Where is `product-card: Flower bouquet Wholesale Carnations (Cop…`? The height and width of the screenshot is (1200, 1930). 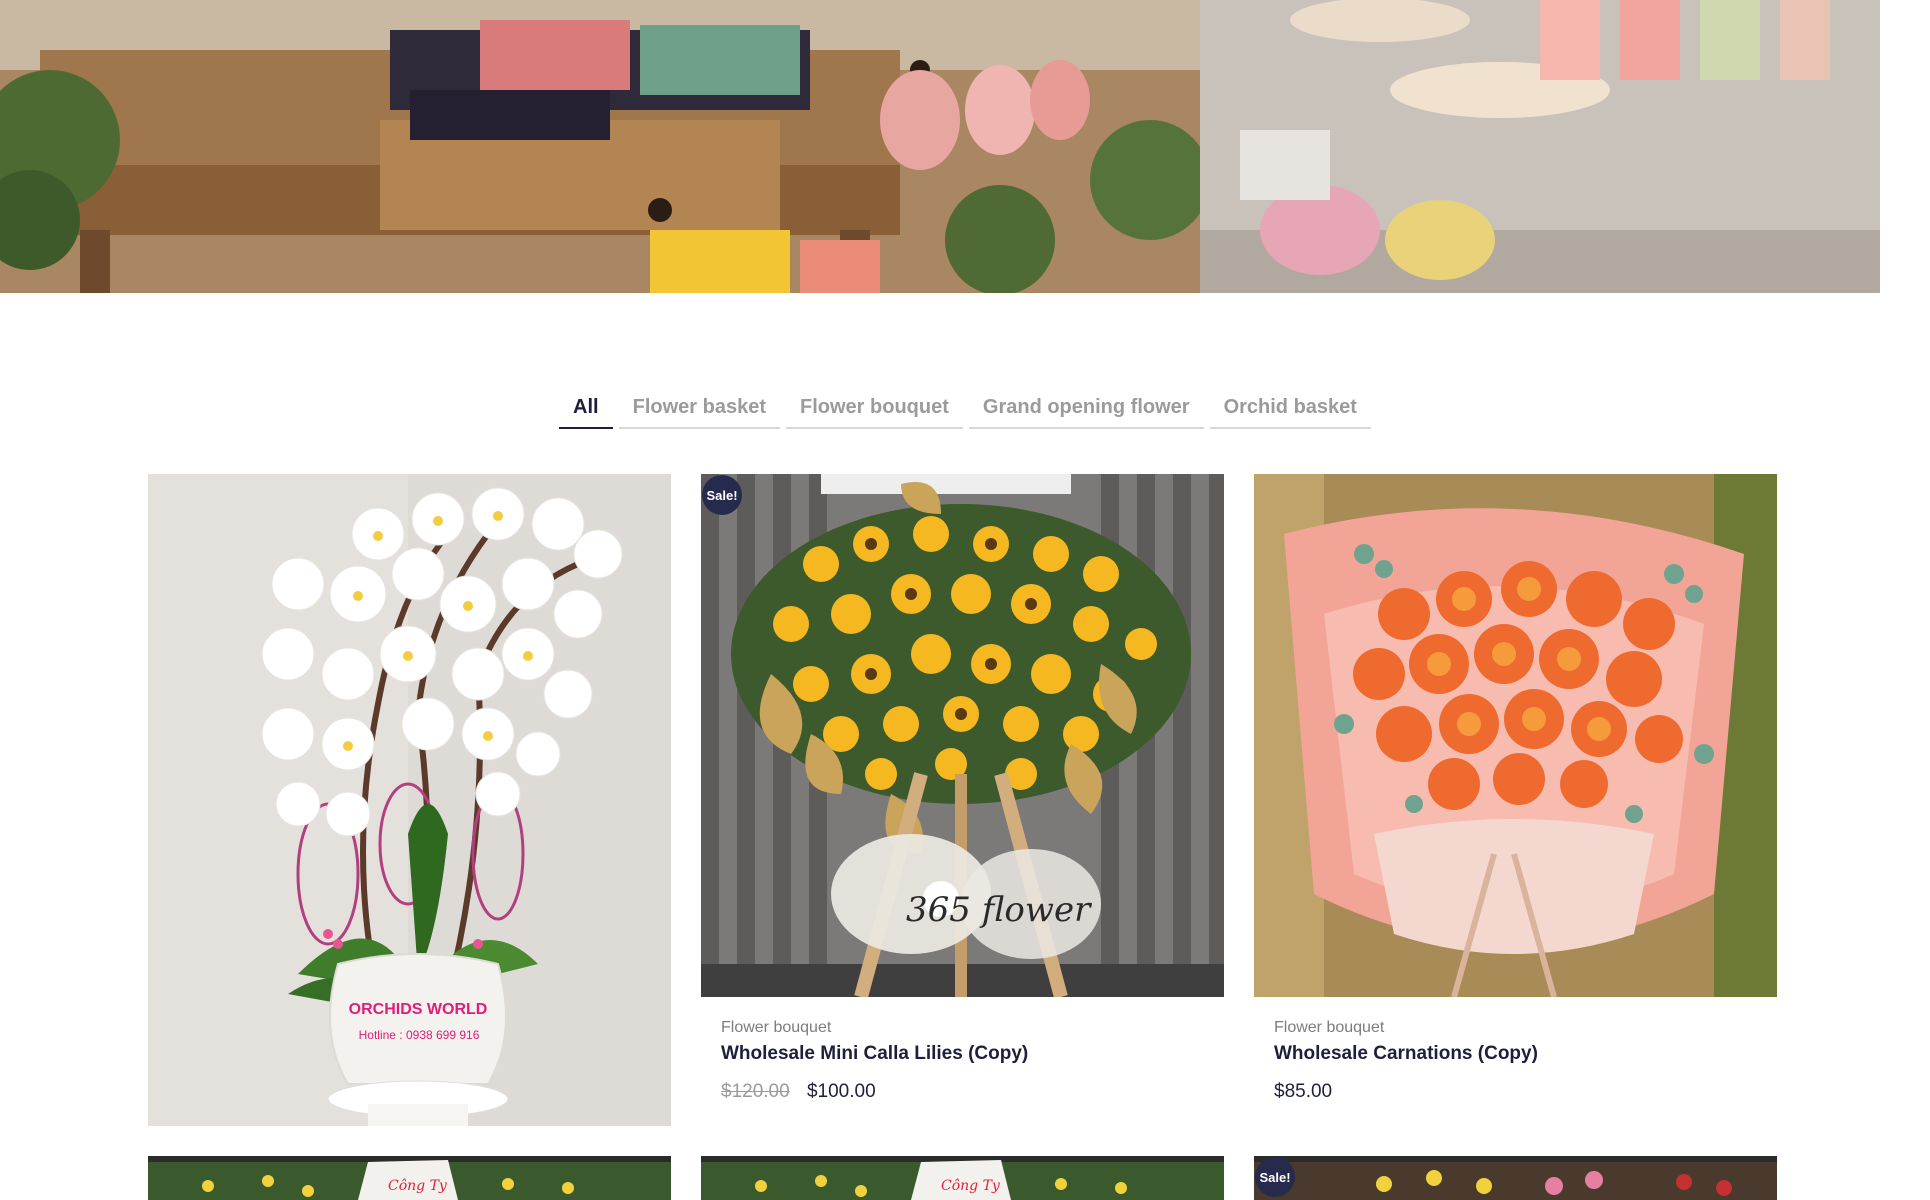 product-card: Flower bouquet Wholesale Carnations (Cop… is located at coordinates (1515, 788).